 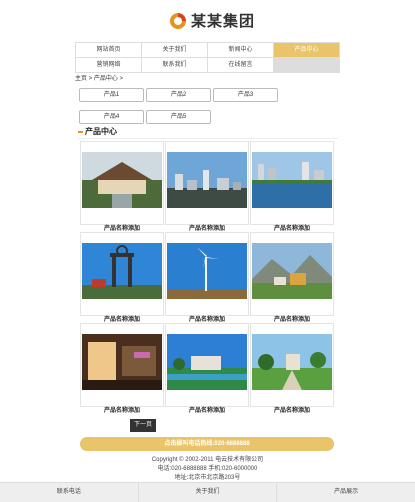 What do you see at coordinates (108, 65) in the screenshot?
I see `nav-marketing: 营销网络` at bounding box center [108, 65].